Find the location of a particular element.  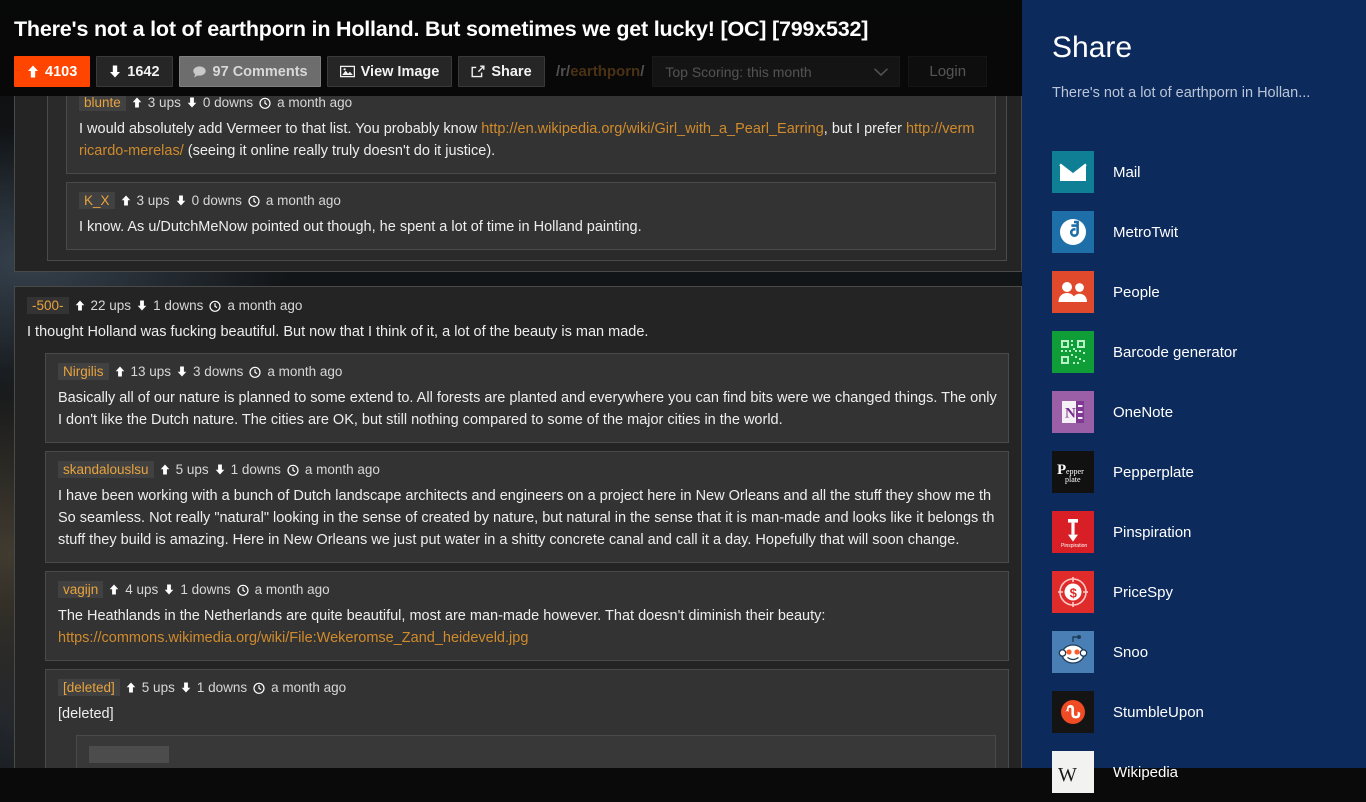

post-toolbar: 4103 1642 97 Comments View Image Share is located at coordinates (279, 71).